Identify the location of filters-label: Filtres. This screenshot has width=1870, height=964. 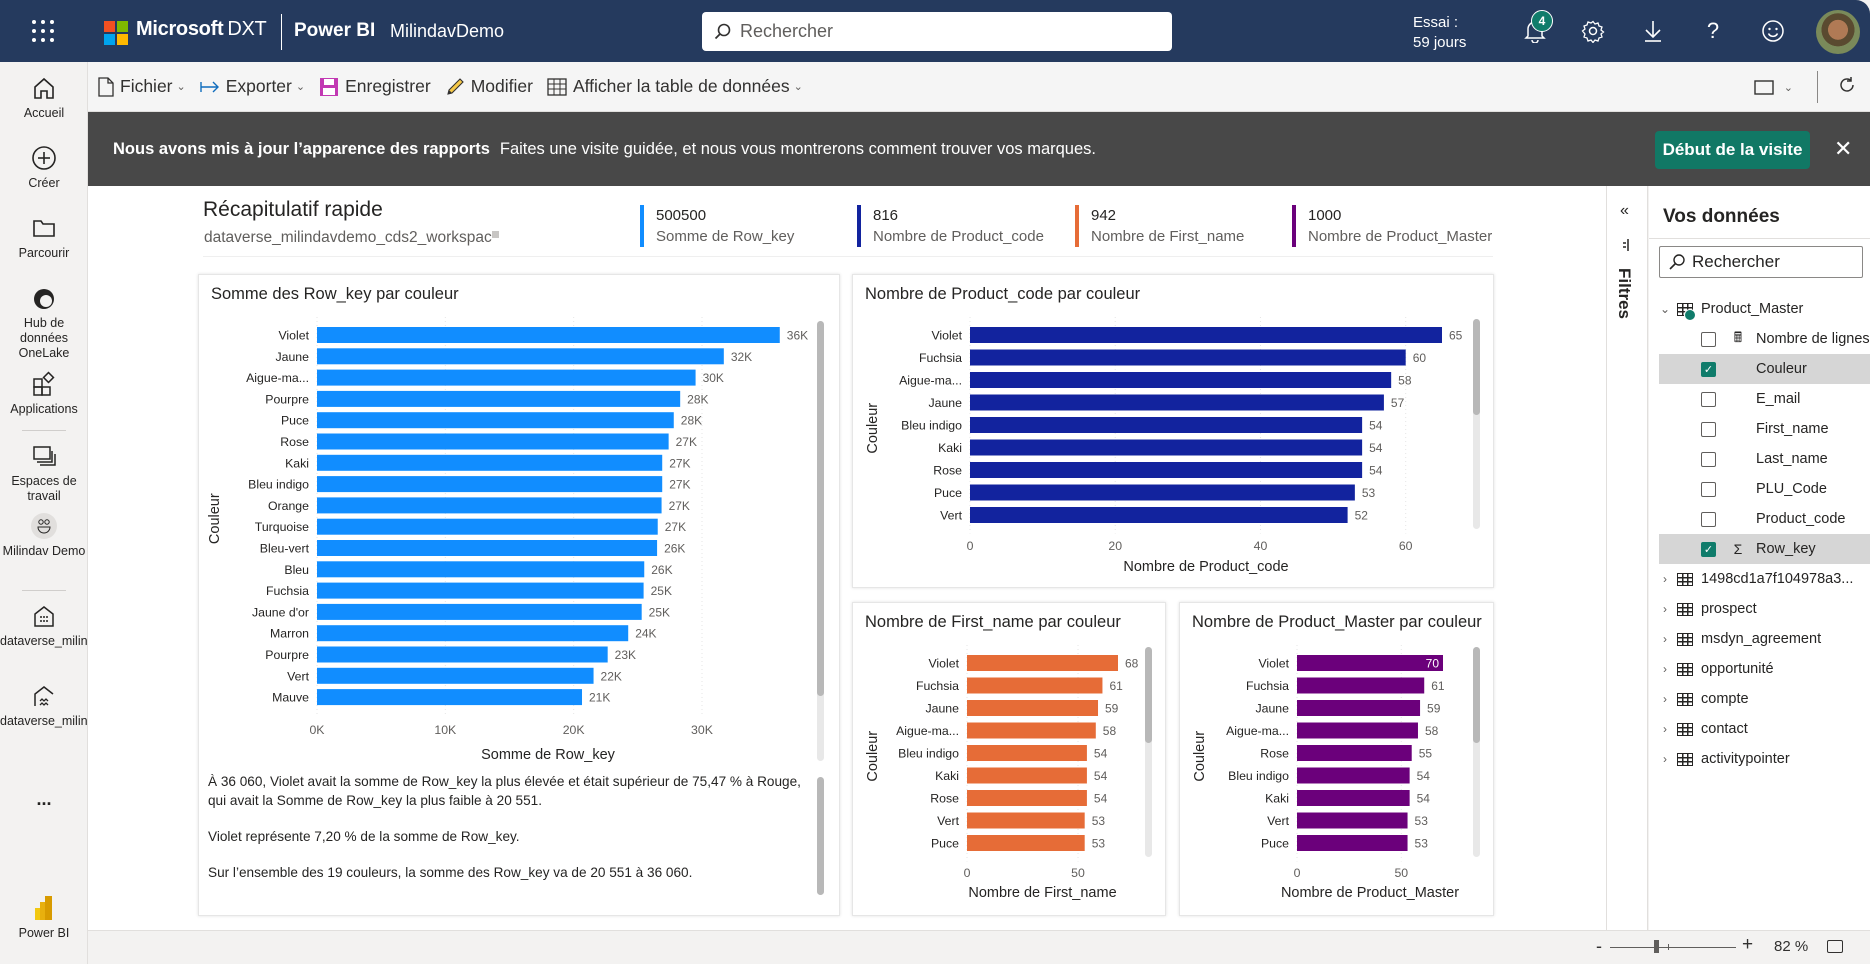
(1624, 293).